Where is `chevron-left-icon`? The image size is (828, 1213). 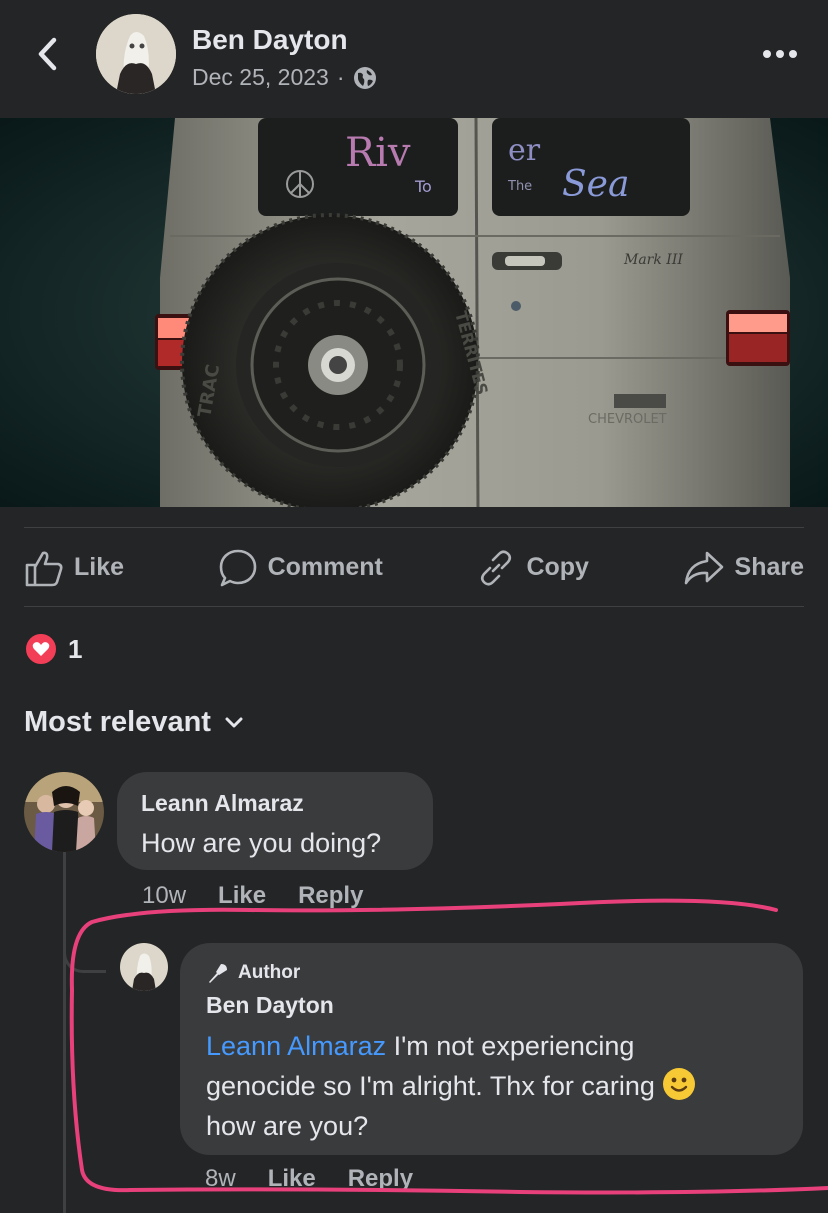
chevron-left-icon is located at coordinates (47, 54).